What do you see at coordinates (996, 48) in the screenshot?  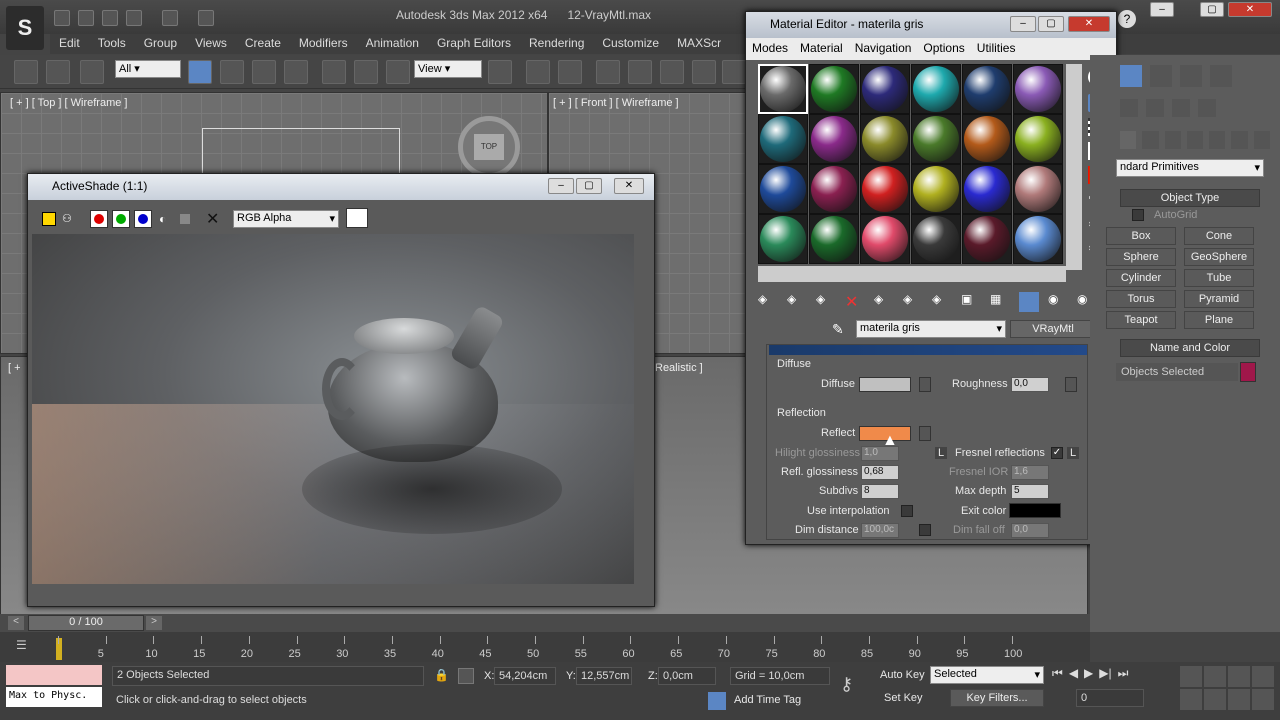 I see `mateditor-menu-utilities: Utilities` at bounding box center [996, 48].